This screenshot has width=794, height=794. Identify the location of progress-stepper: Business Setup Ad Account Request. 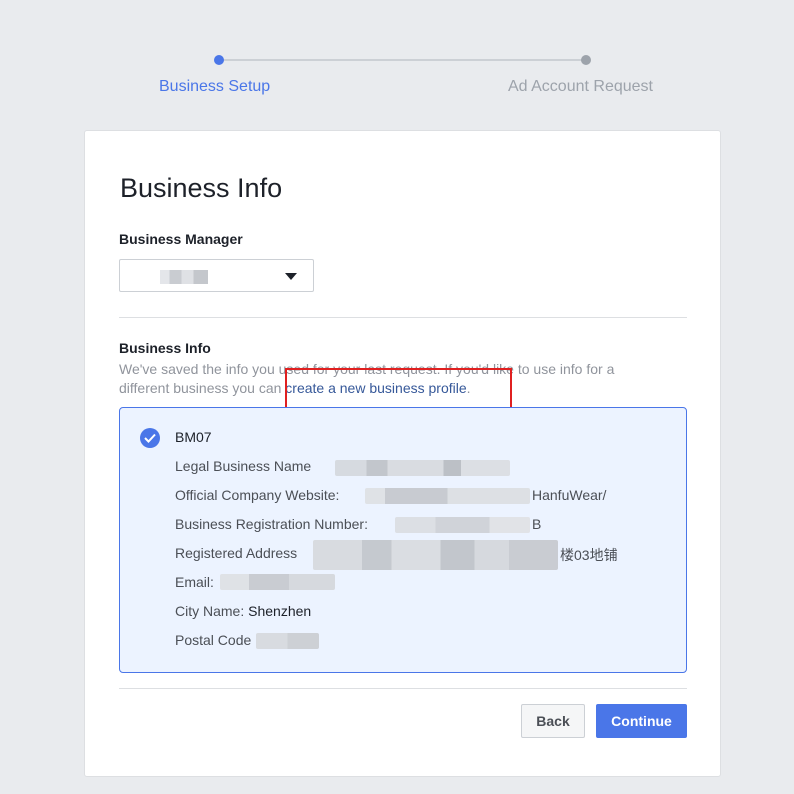
(397, 55).